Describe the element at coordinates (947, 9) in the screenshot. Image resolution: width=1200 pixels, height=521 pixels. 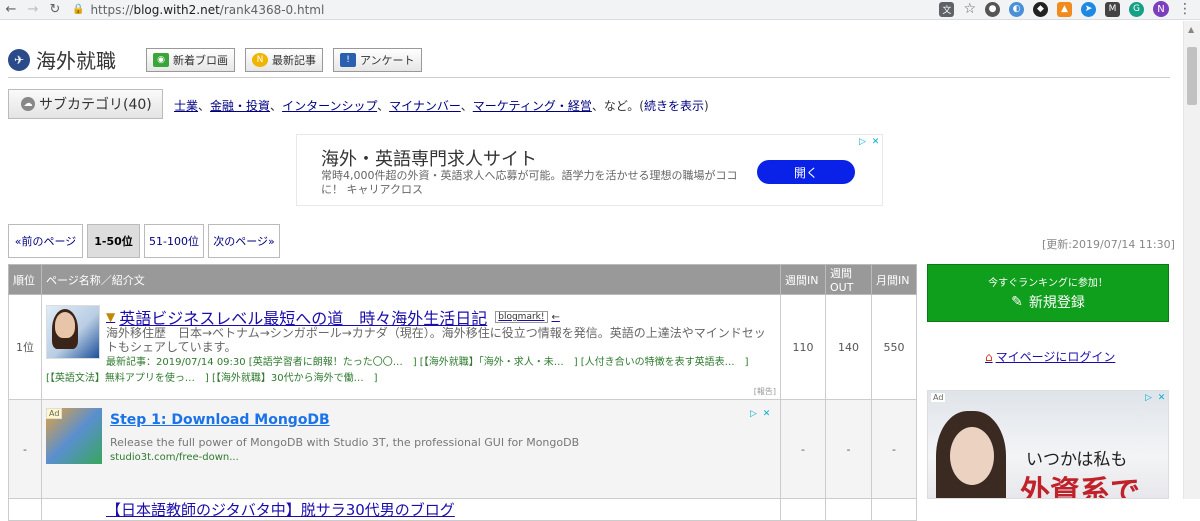
I see `translate-icon: 文` at that location.